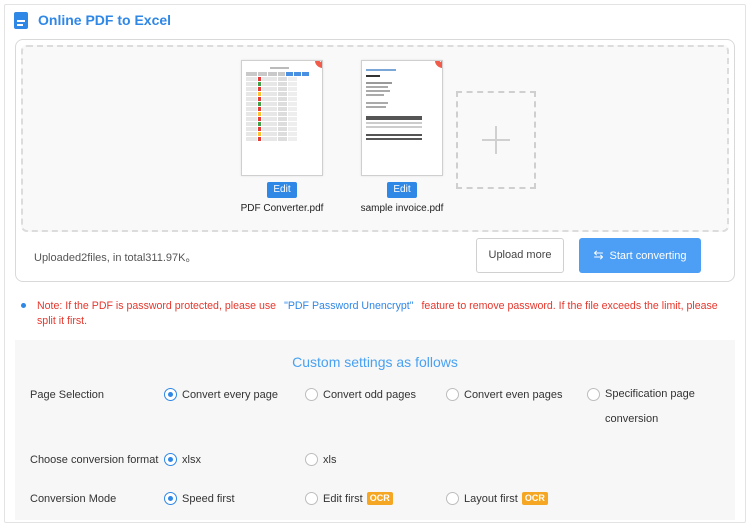 The height and width of the screenshot is (527, 750). Describe the element at coordinates (648, 256) in the screenshot. I see `start-converting-label: Start converting` at that location.